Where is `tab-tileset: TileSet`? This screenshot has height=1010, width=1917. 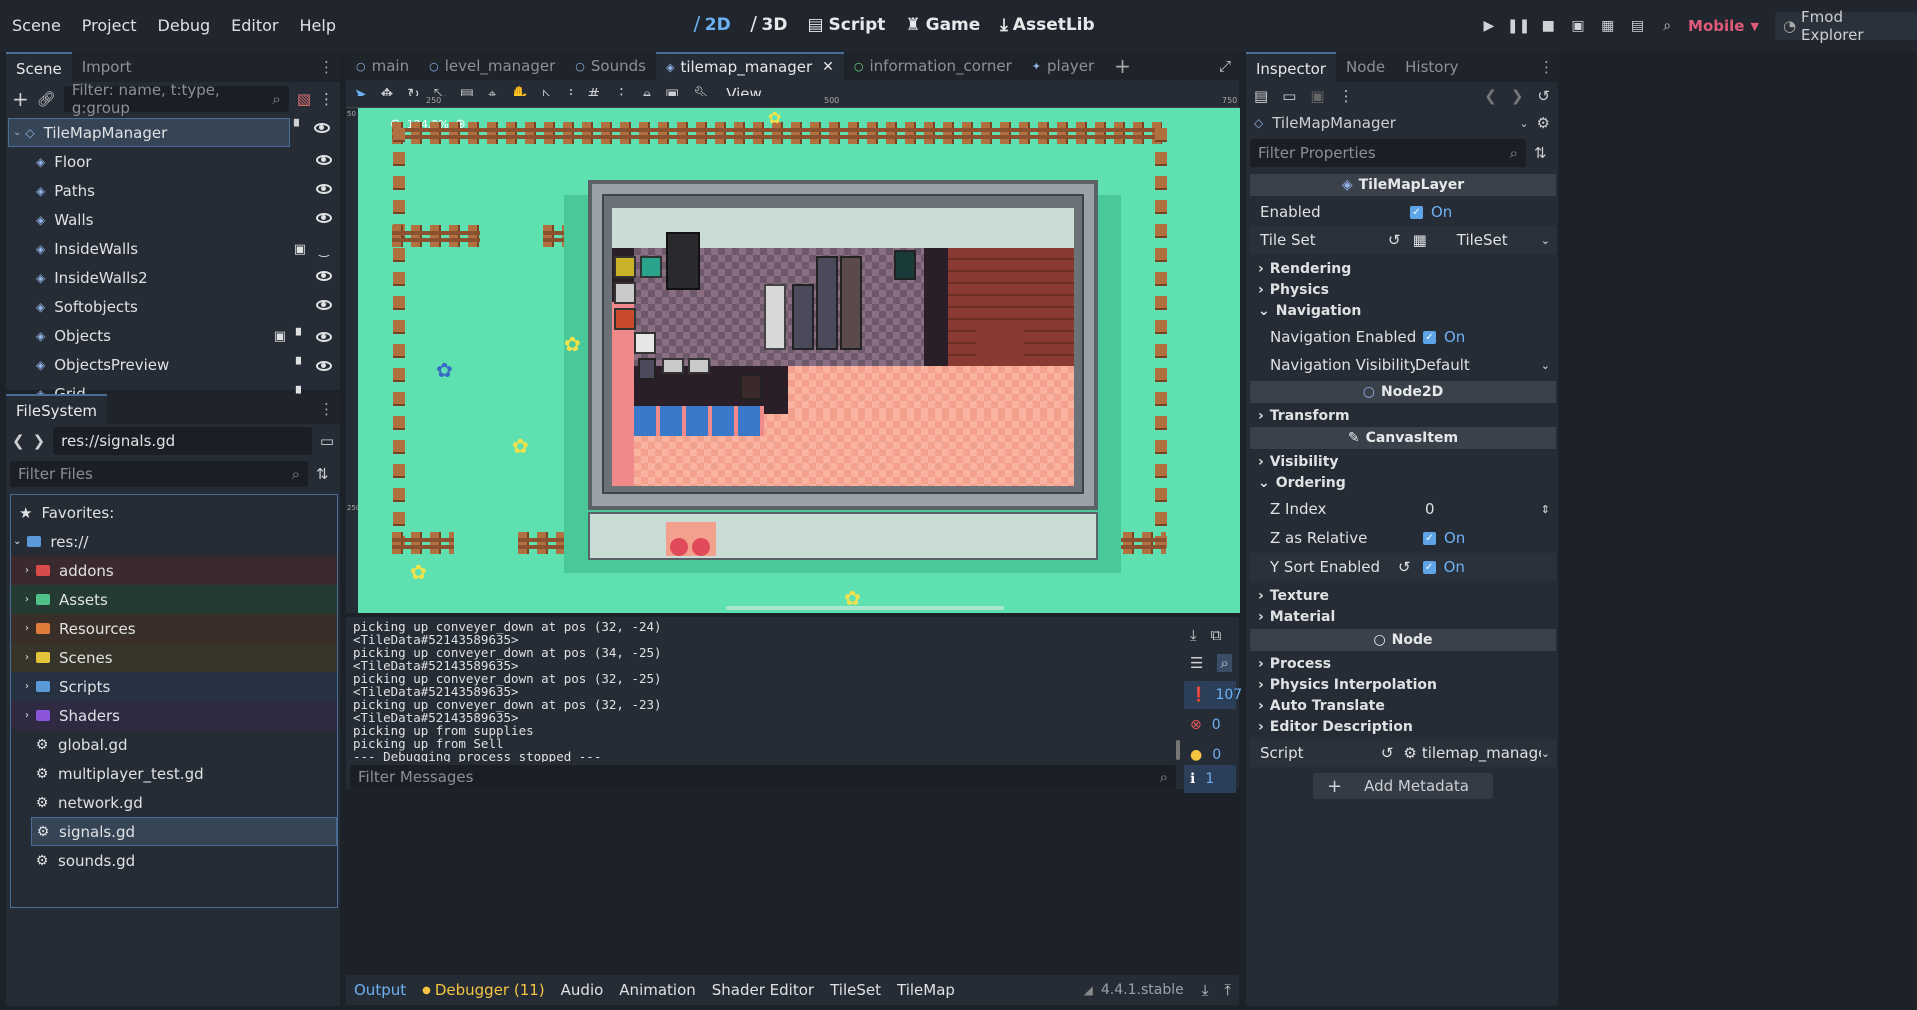 tab-tileset: TileSet is located at coordinates (855, 990).